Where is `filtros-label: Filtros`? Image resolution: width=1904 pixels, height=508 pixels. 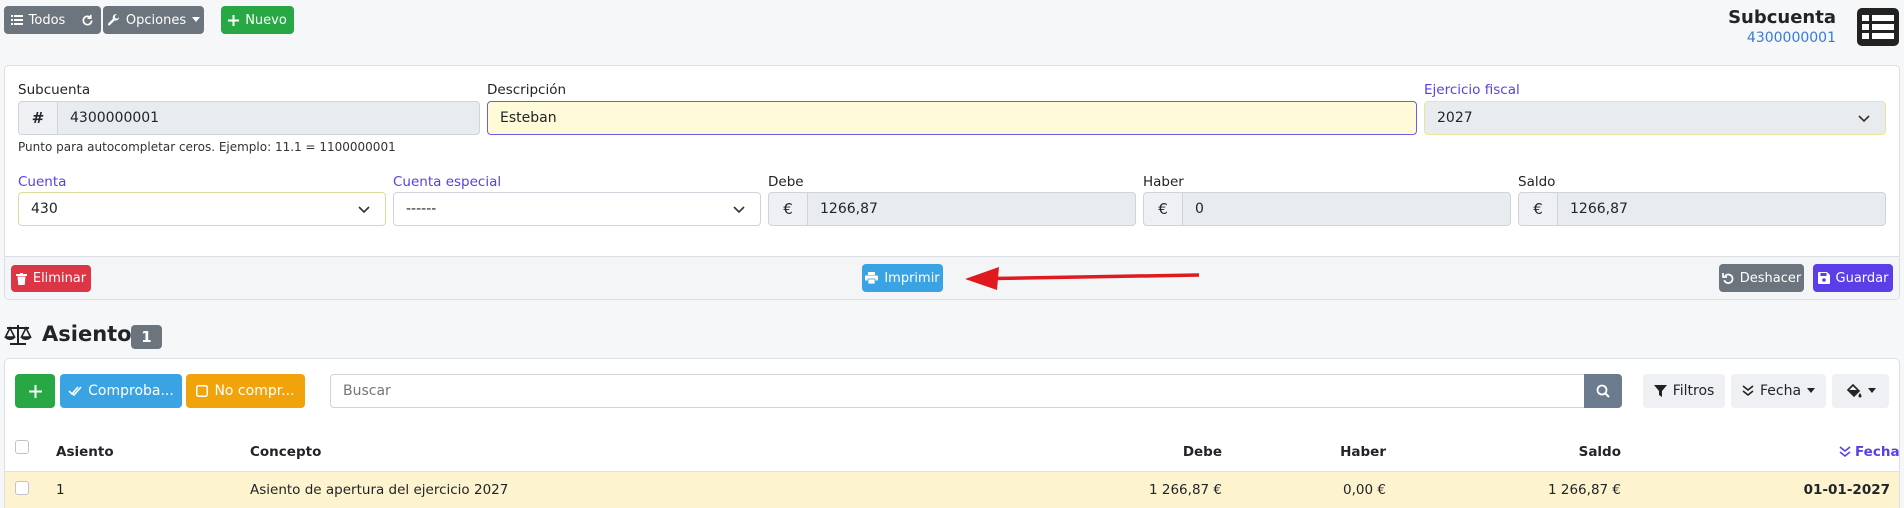 filtros-label: Filtros is located at coordinates (1693, 391).